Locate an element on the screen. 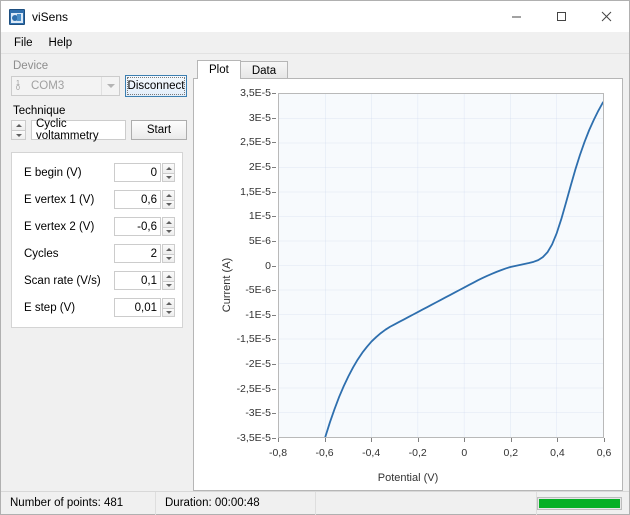 The height and width of the screenshot is (515, 630). serial-port-icon: 10 is located at coordinates (18, 85).